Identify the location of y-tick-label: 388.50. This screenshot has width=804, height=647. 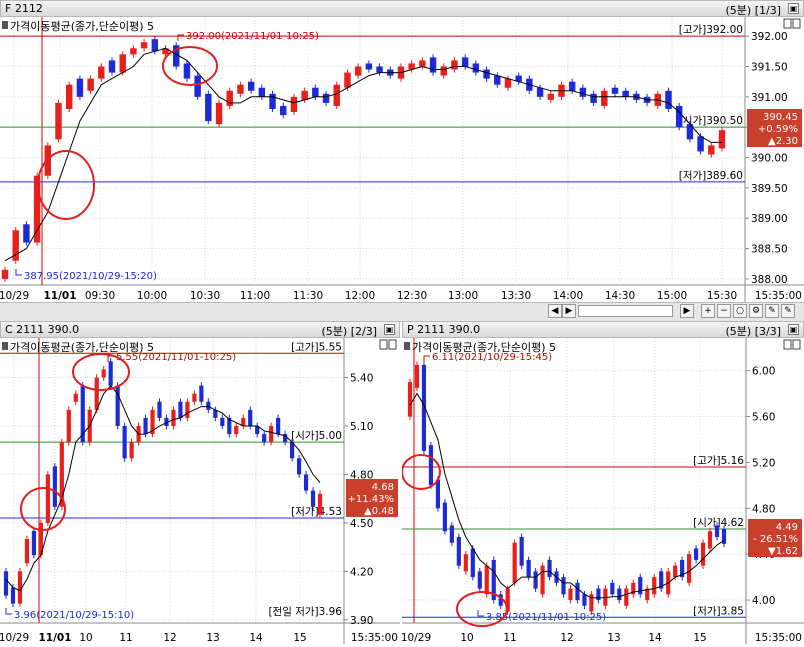
(769, 250).